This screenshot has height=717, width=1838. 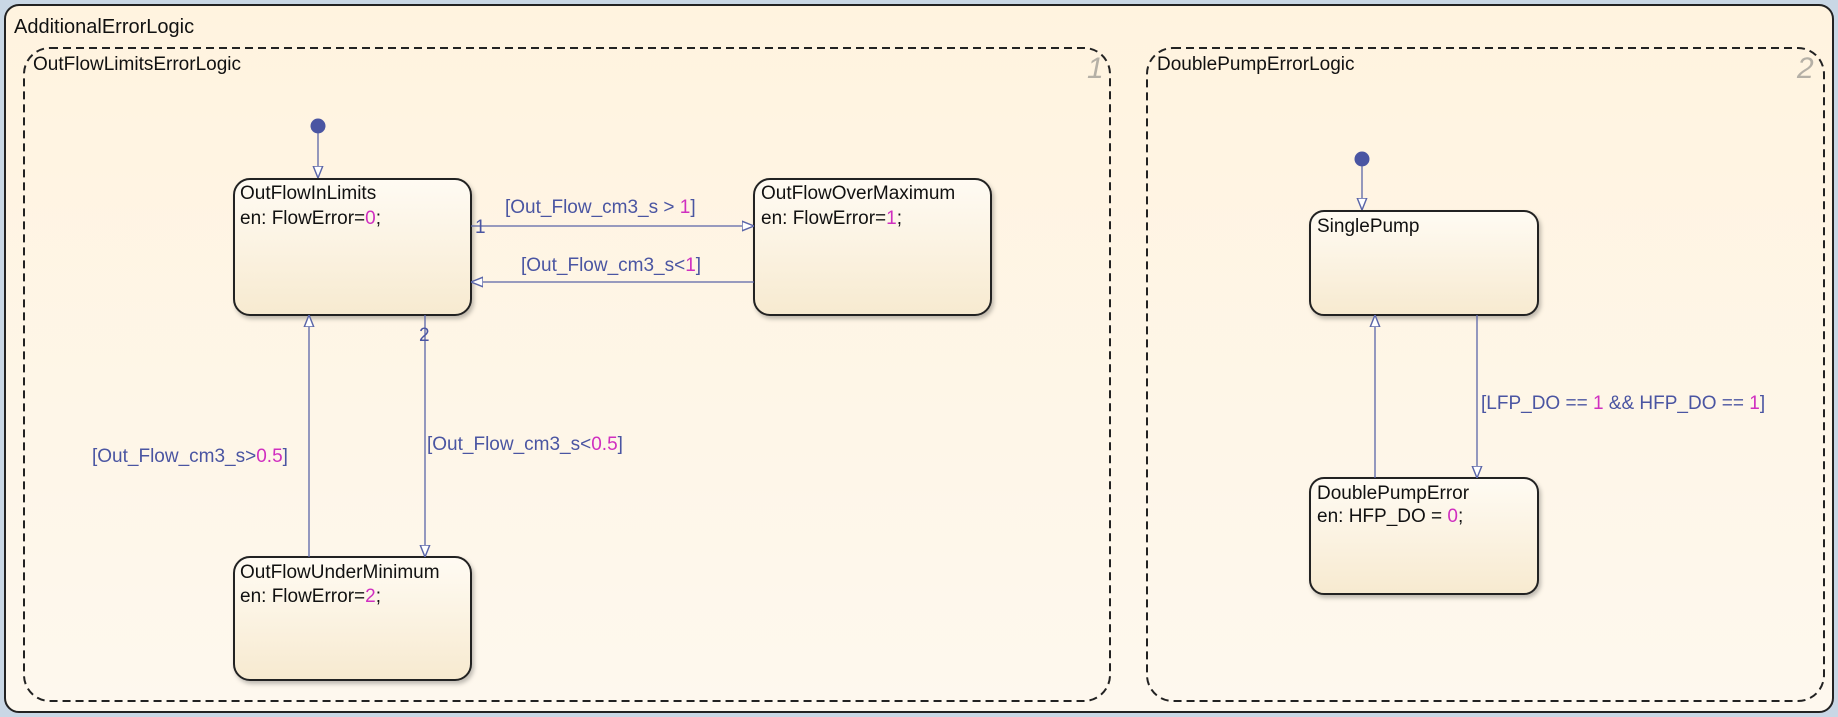 What do you see at coordinates (872, 247) in the screenshot?
I see `state-outflow-over-maximum: OutFlowOverMaximum en: FlowError=1;` at bounding box center [872, 247].